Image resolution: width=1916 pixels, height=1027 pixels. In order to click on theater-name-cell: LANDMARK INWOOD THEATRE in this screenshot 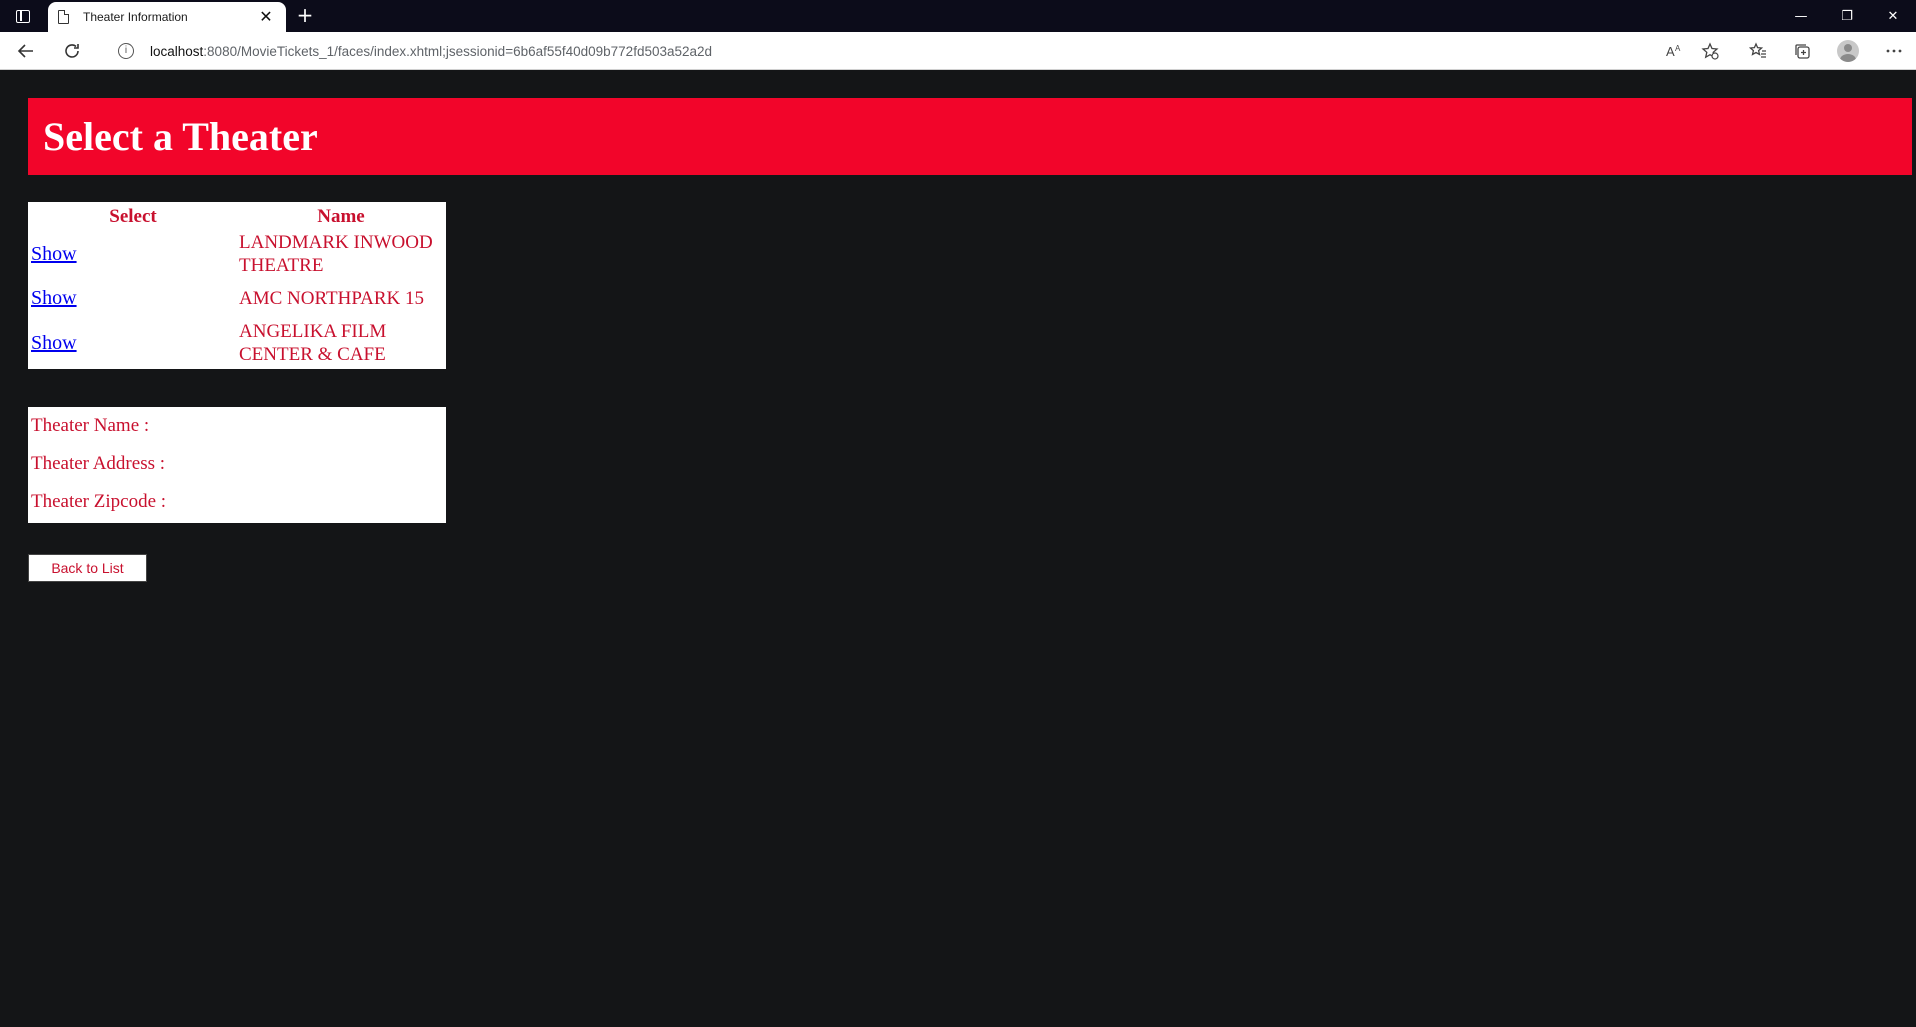, I will do `click(336, 254)`.